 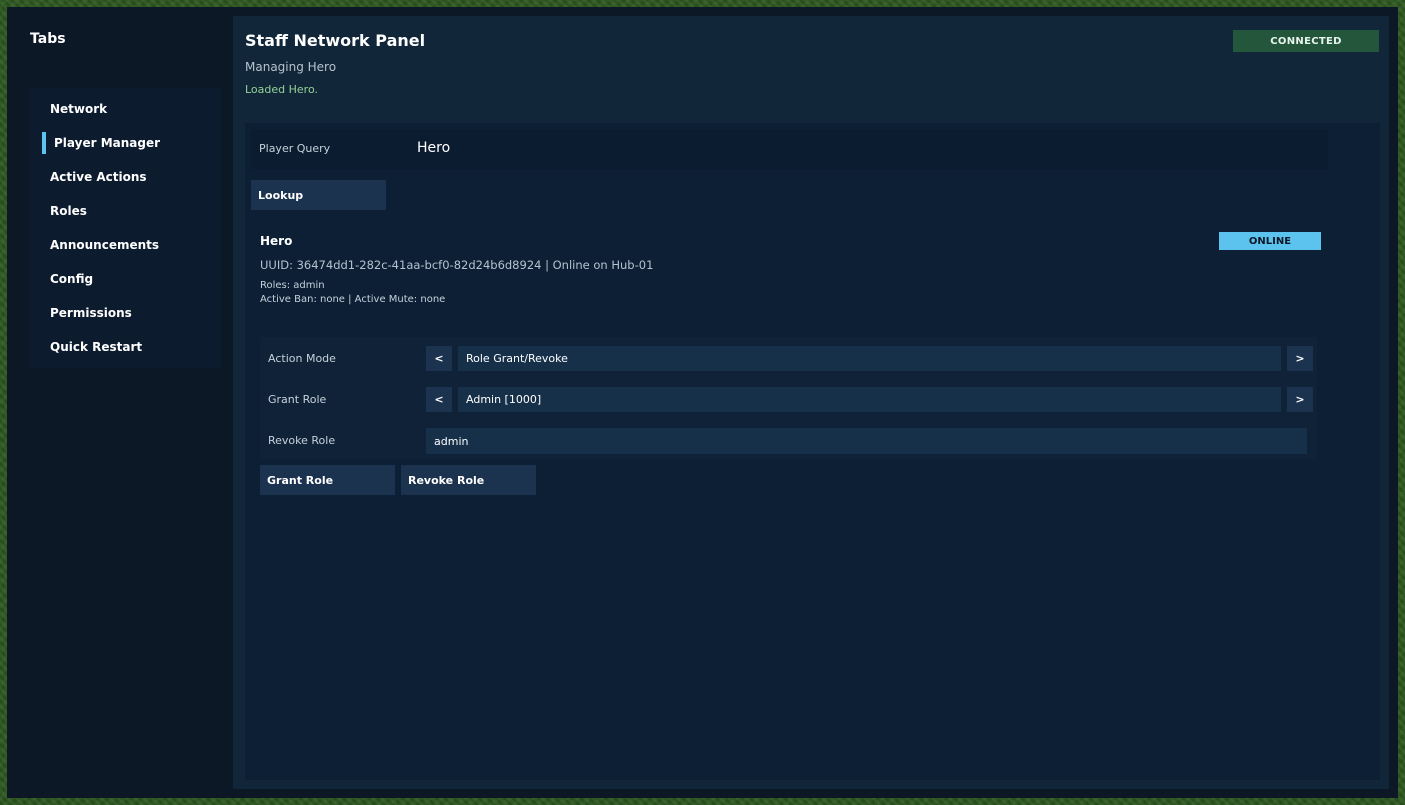 I want to click on grant-role-button: Grant Role, so click(x=327, y=480).